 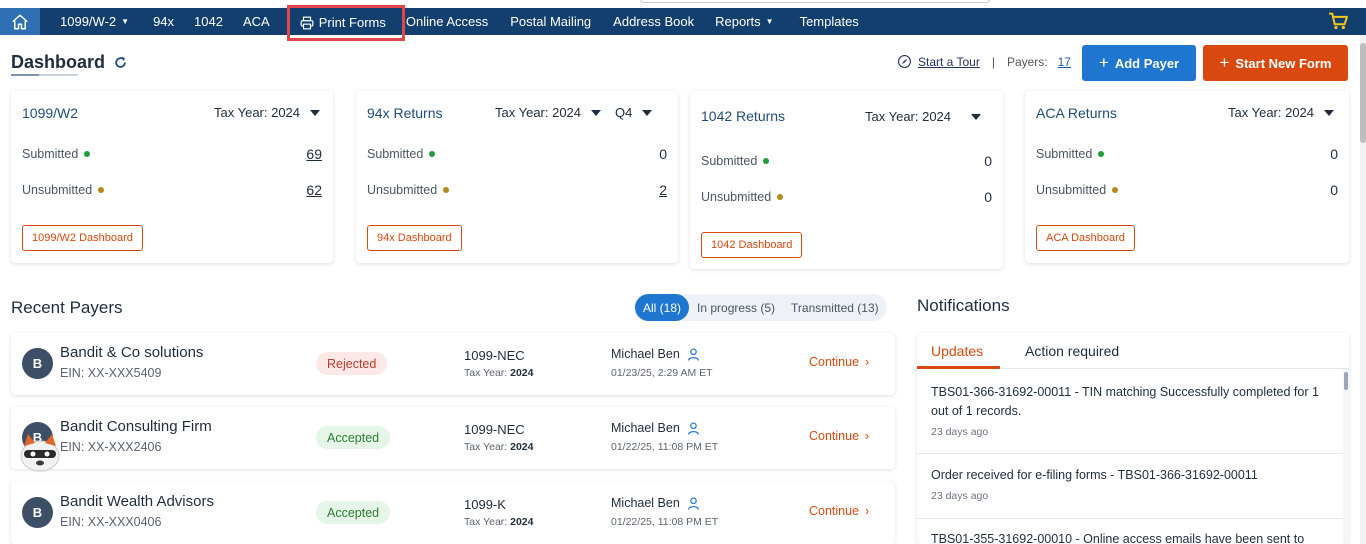 What do you see at coordinates (736, 307) in the screenshot?
I see `filter-in-progress: In progress (5)` at bounding box center [736, 307].